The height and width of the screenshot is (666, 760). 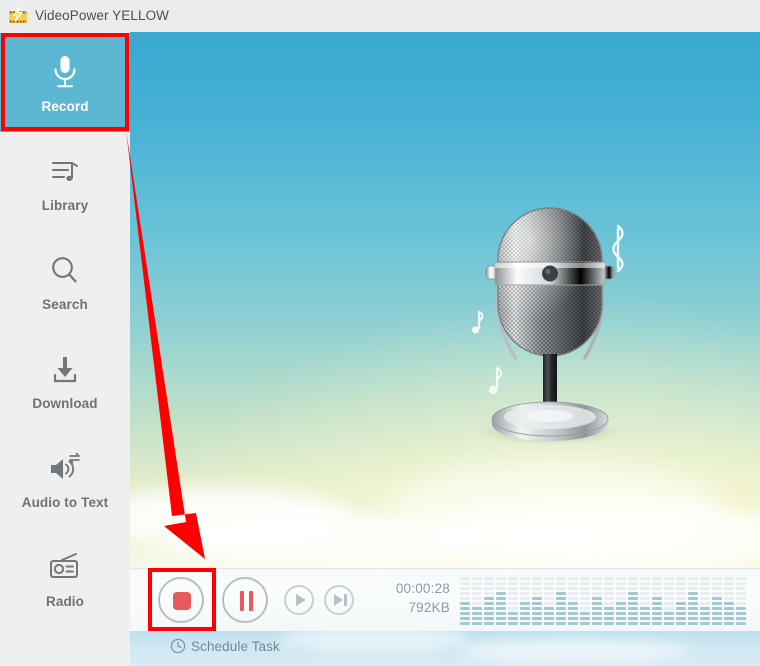 I want to click on sidebar-item-audio-to-text: Audio to Text, so click(x=65, y=478).